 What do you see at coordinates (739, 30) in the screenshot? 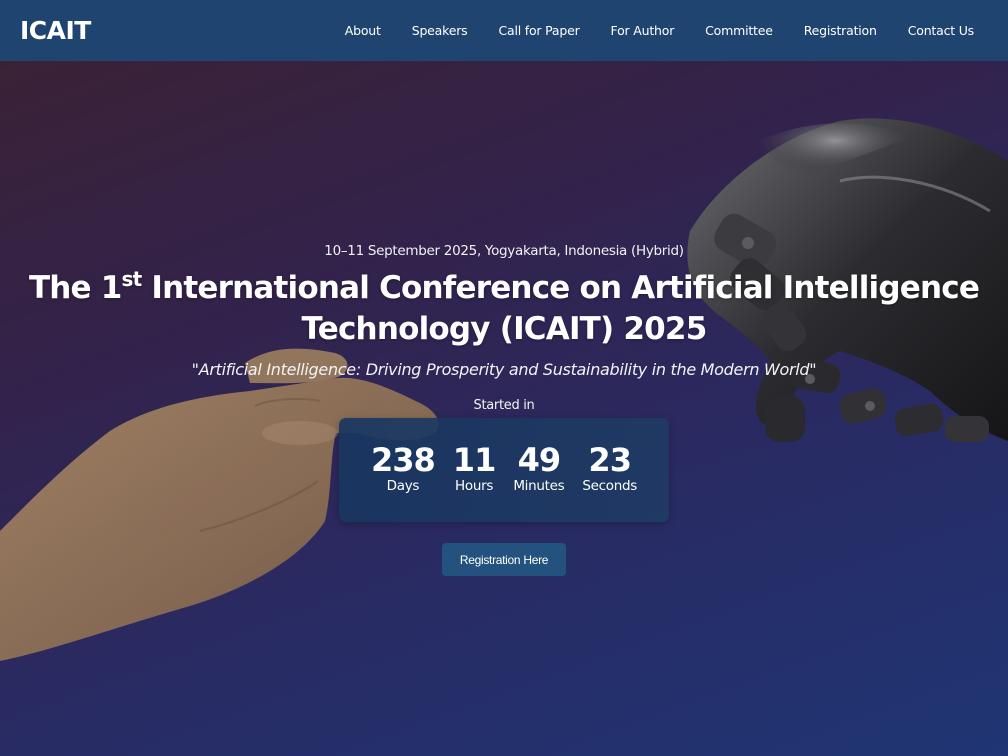
I see `nav-link-committee: Committee` at bounding box center [739, 30].